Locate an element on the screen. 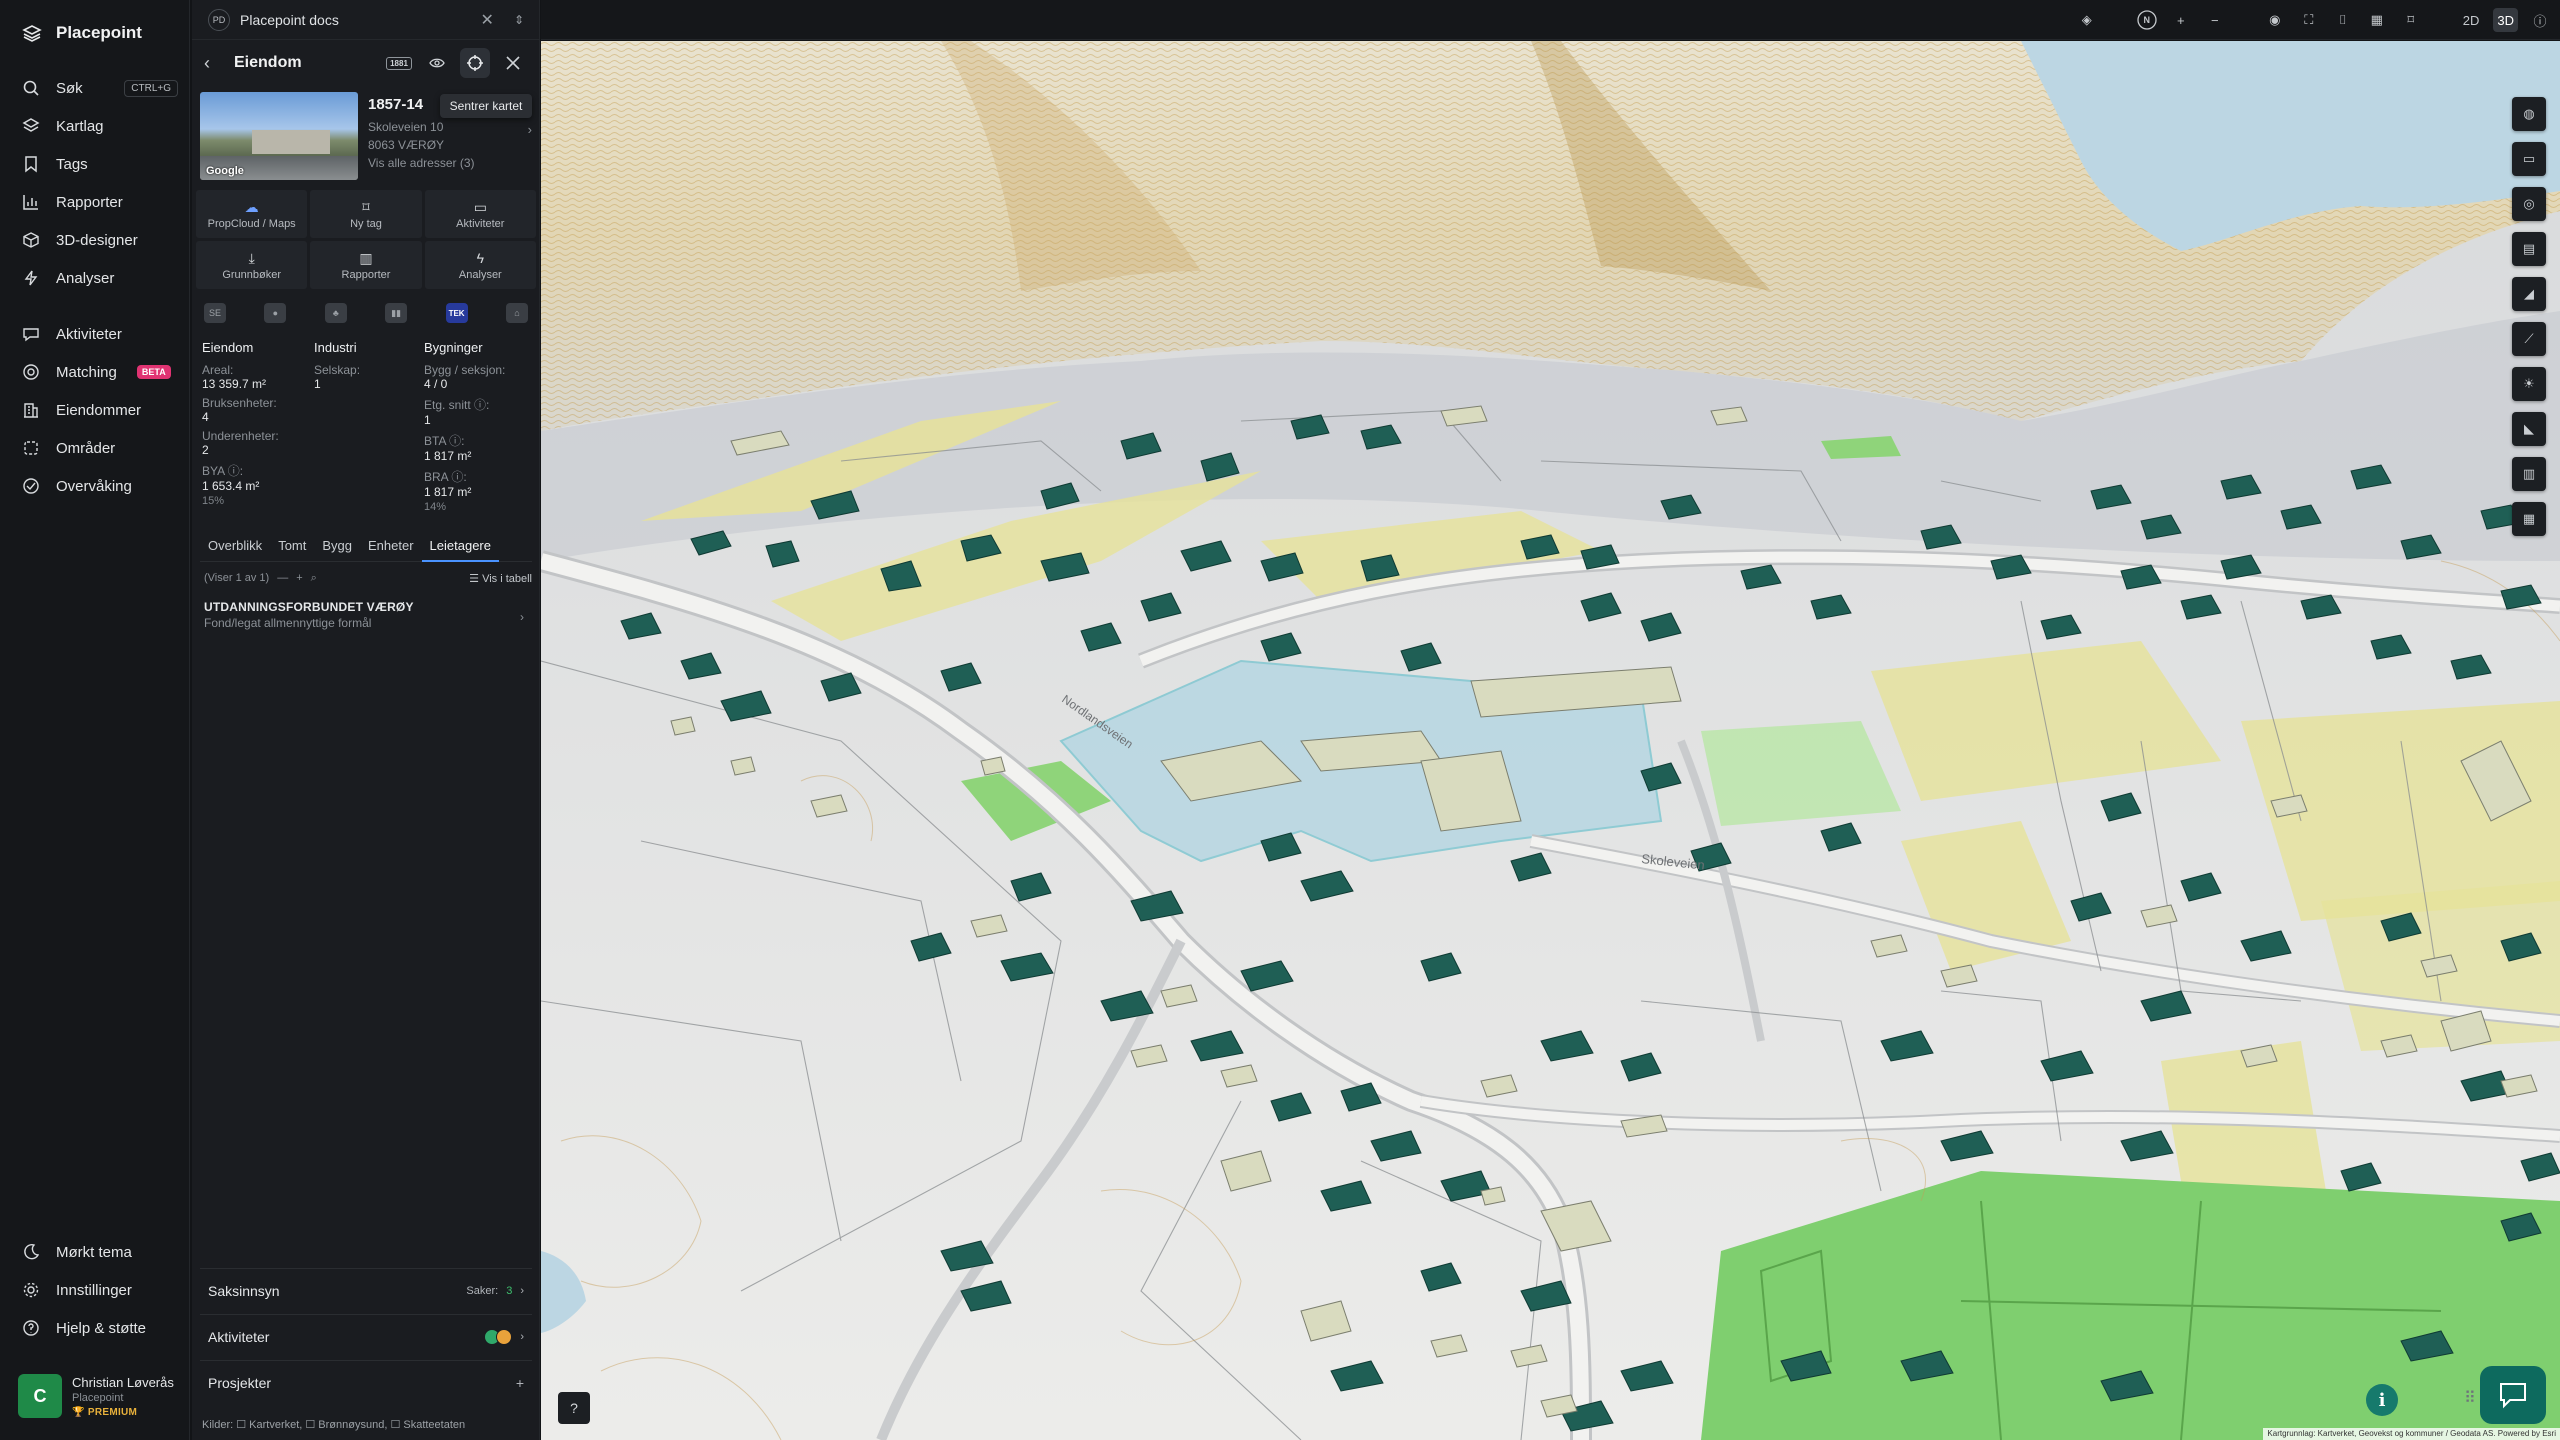 The width and height of the screenshot is (2560, 1440). show-table-button: ☰ Vis i tabell is located at coordinates (500, 578).